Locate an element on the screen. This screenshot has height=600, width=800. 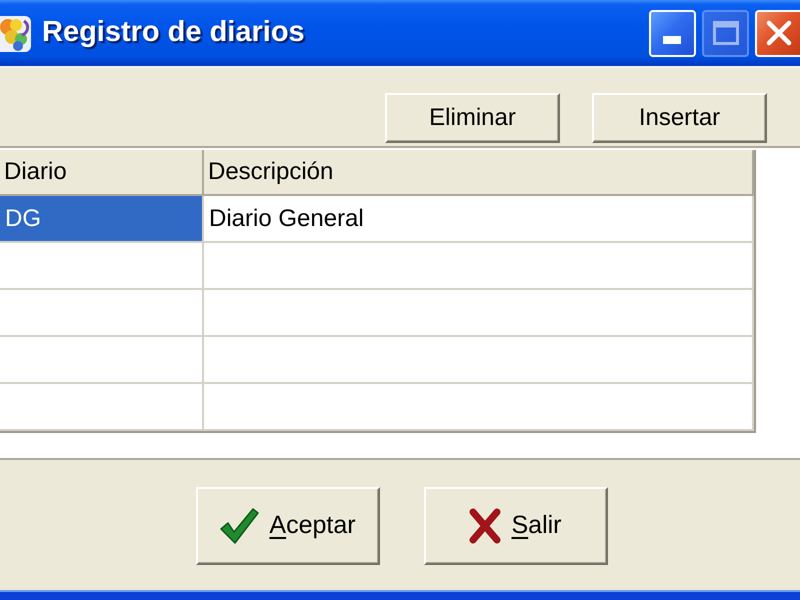
dialog-button: Aceptar is located at coordinates (288, 526).